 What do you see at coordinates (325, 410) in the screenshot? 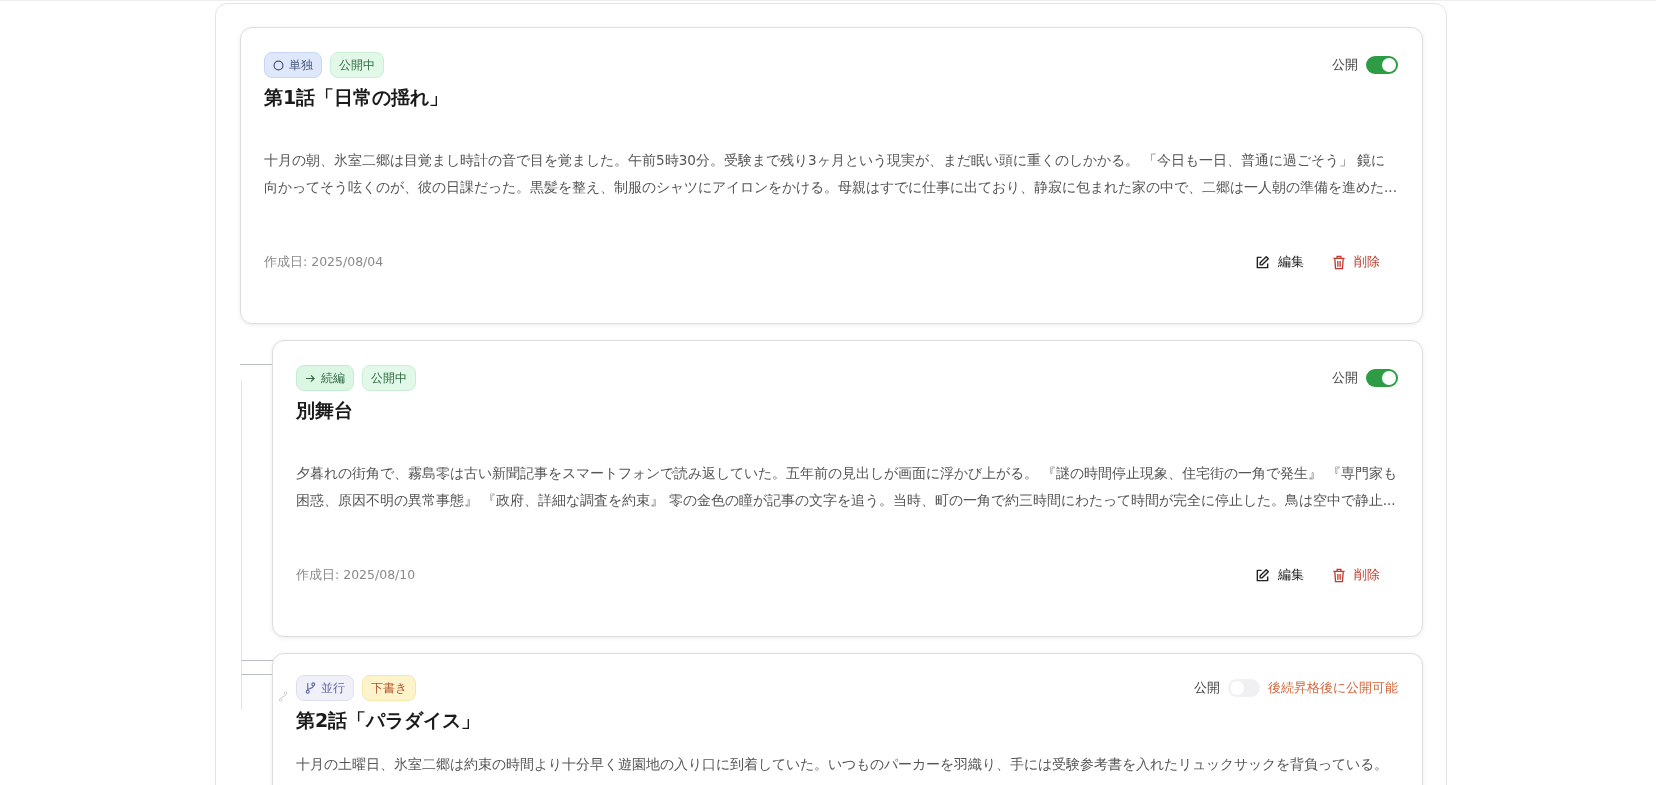
I see `episode-title: 別舞台` at bounding box center [325, 410].